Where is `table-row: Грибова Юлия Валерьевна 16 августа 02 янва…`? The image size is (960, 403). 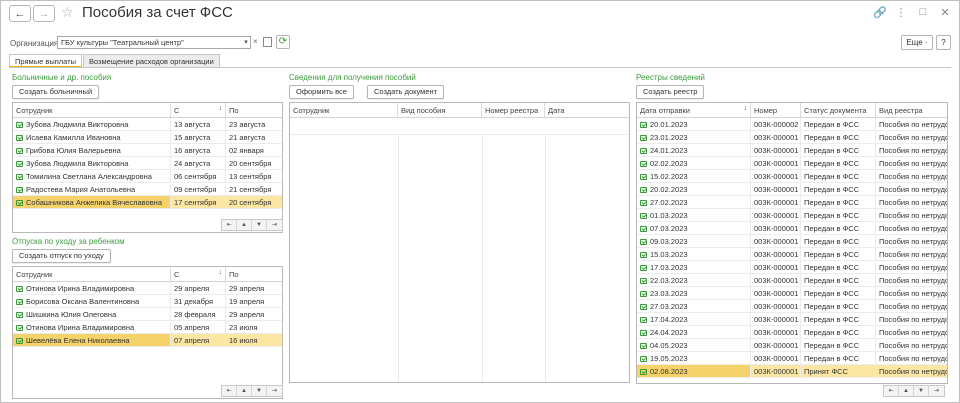
table-row: Грибова Юлия Валерьевна 16 августа 02 янва… is located at coordinates (147, 150).